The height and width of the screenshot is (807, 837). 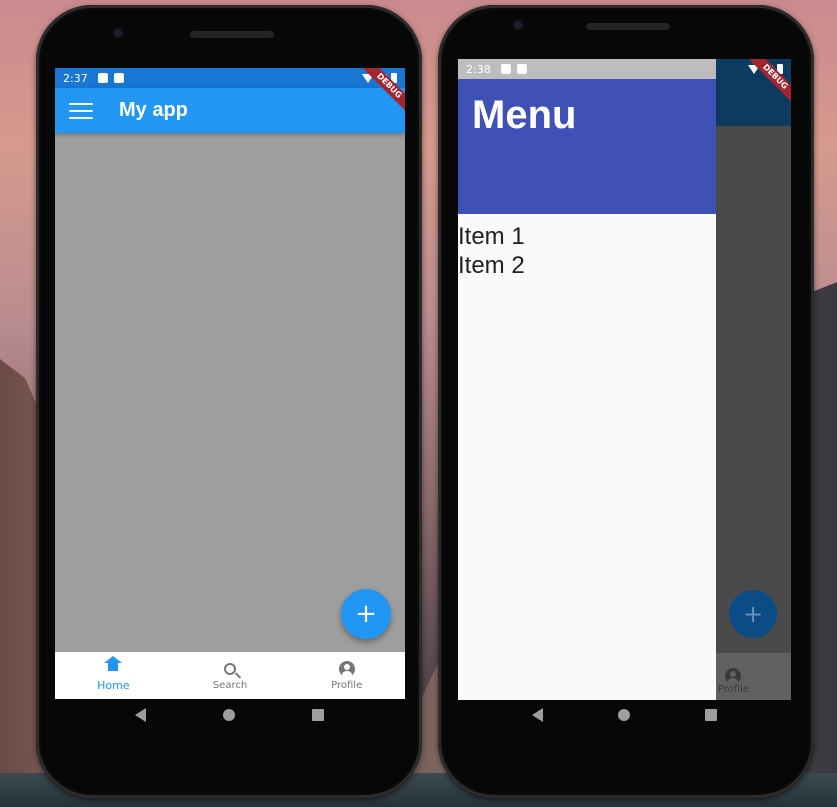 I want to click on drawer-list: Item 1 Item 2, so click(x=587, y=247).